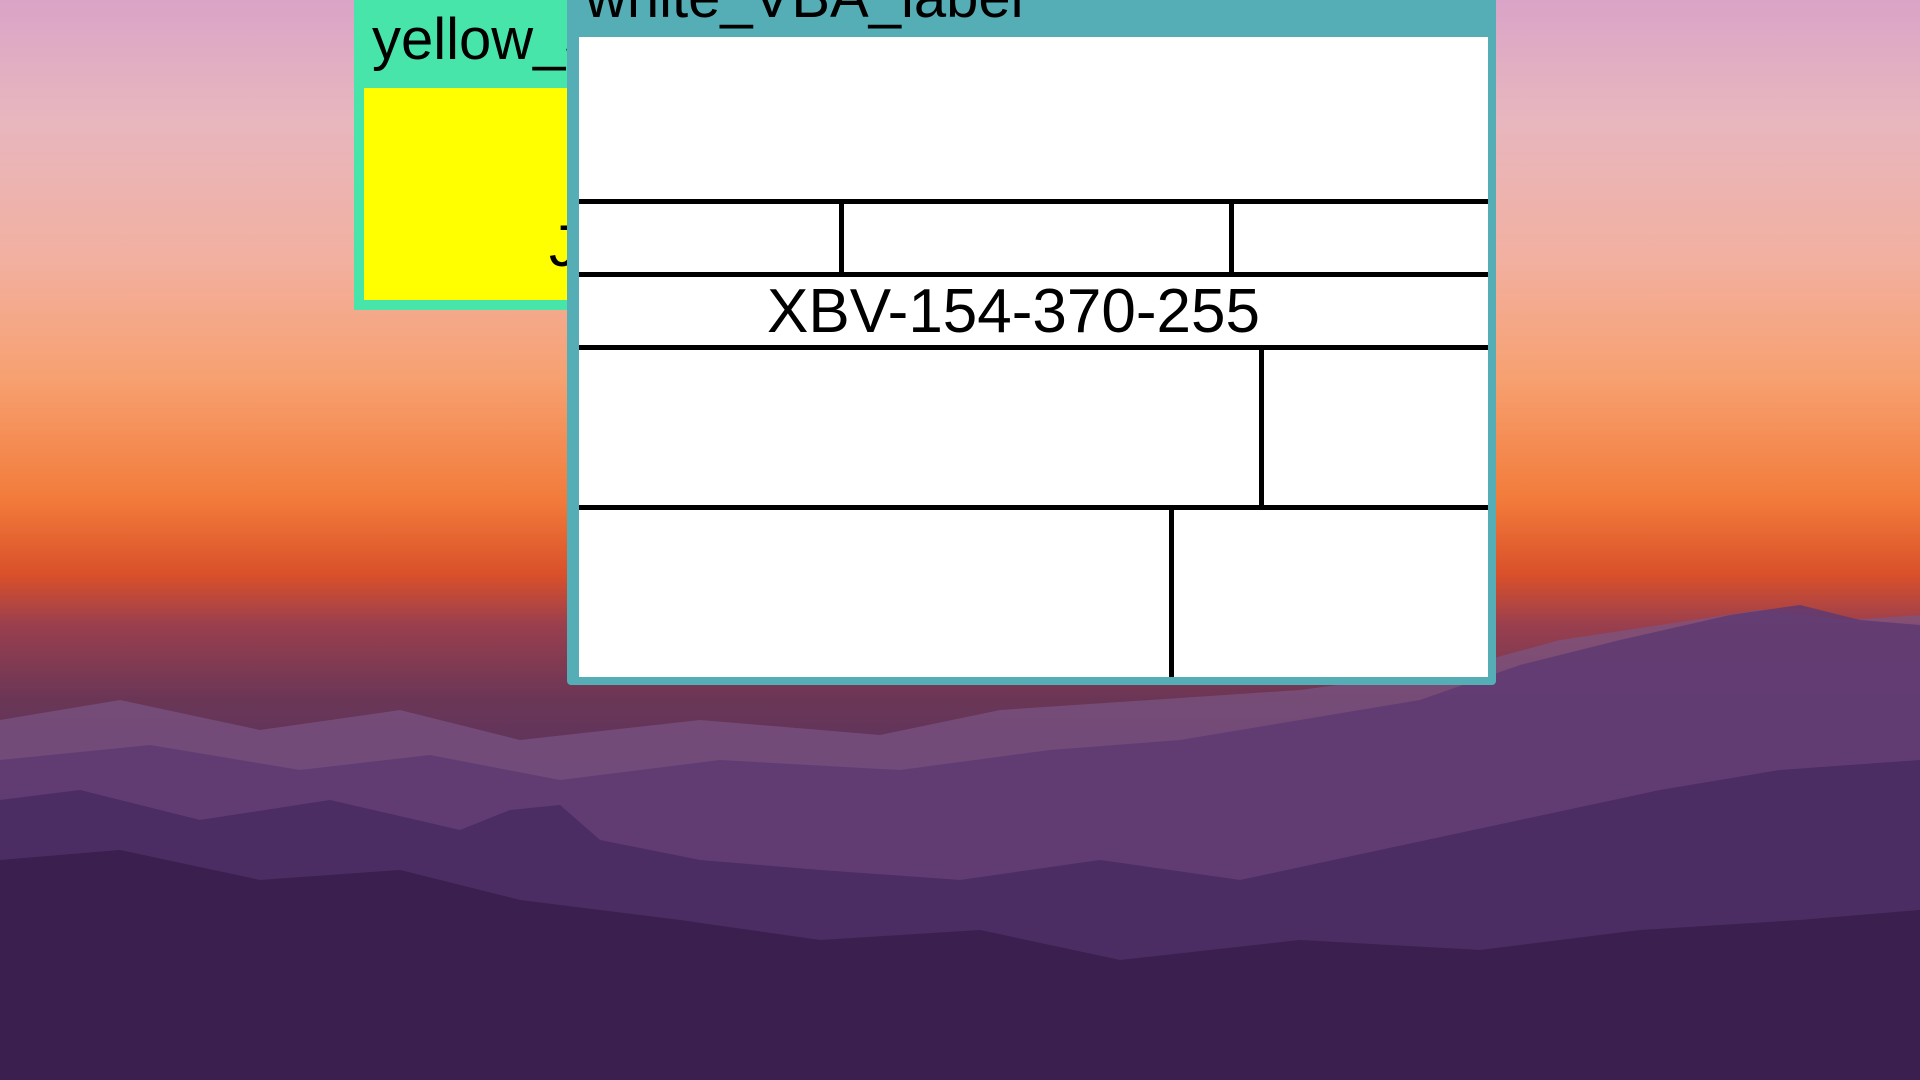 The width and height of the screenshot is (1920, 1080). I want to click on white-window-title: white_VBA_label, so click(1031, 16).